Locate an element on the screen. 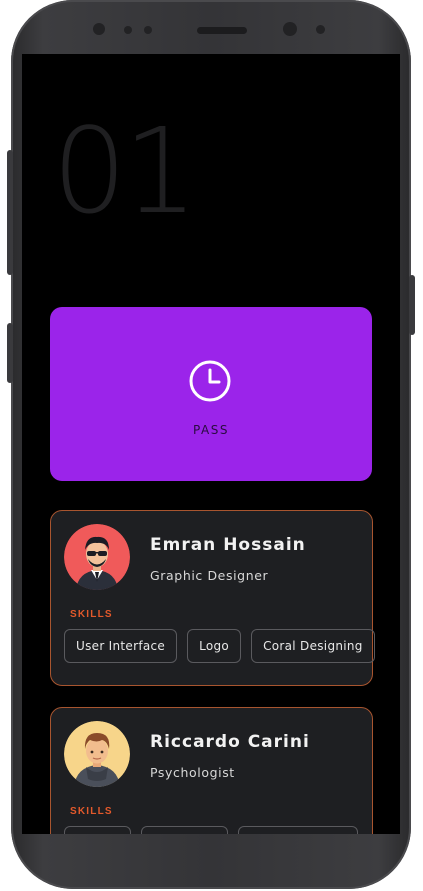 The image size is (423, 891). profile-card: Riccardo Carini Psychologist SKILLS is located at coordinates (211, 770).